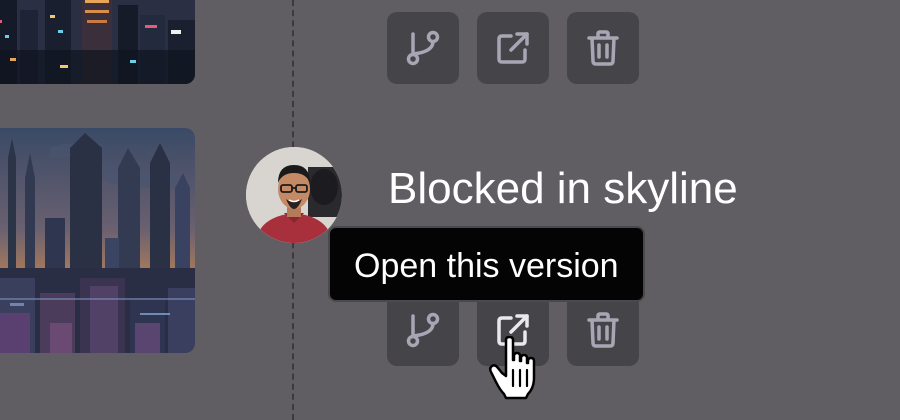 The width and height of the screenshot is (900, 420). What do you see at coordinates (563, 188) in the screenshot?
I see `version-title: Blocked in skyline` at bounding box center [563, 188].